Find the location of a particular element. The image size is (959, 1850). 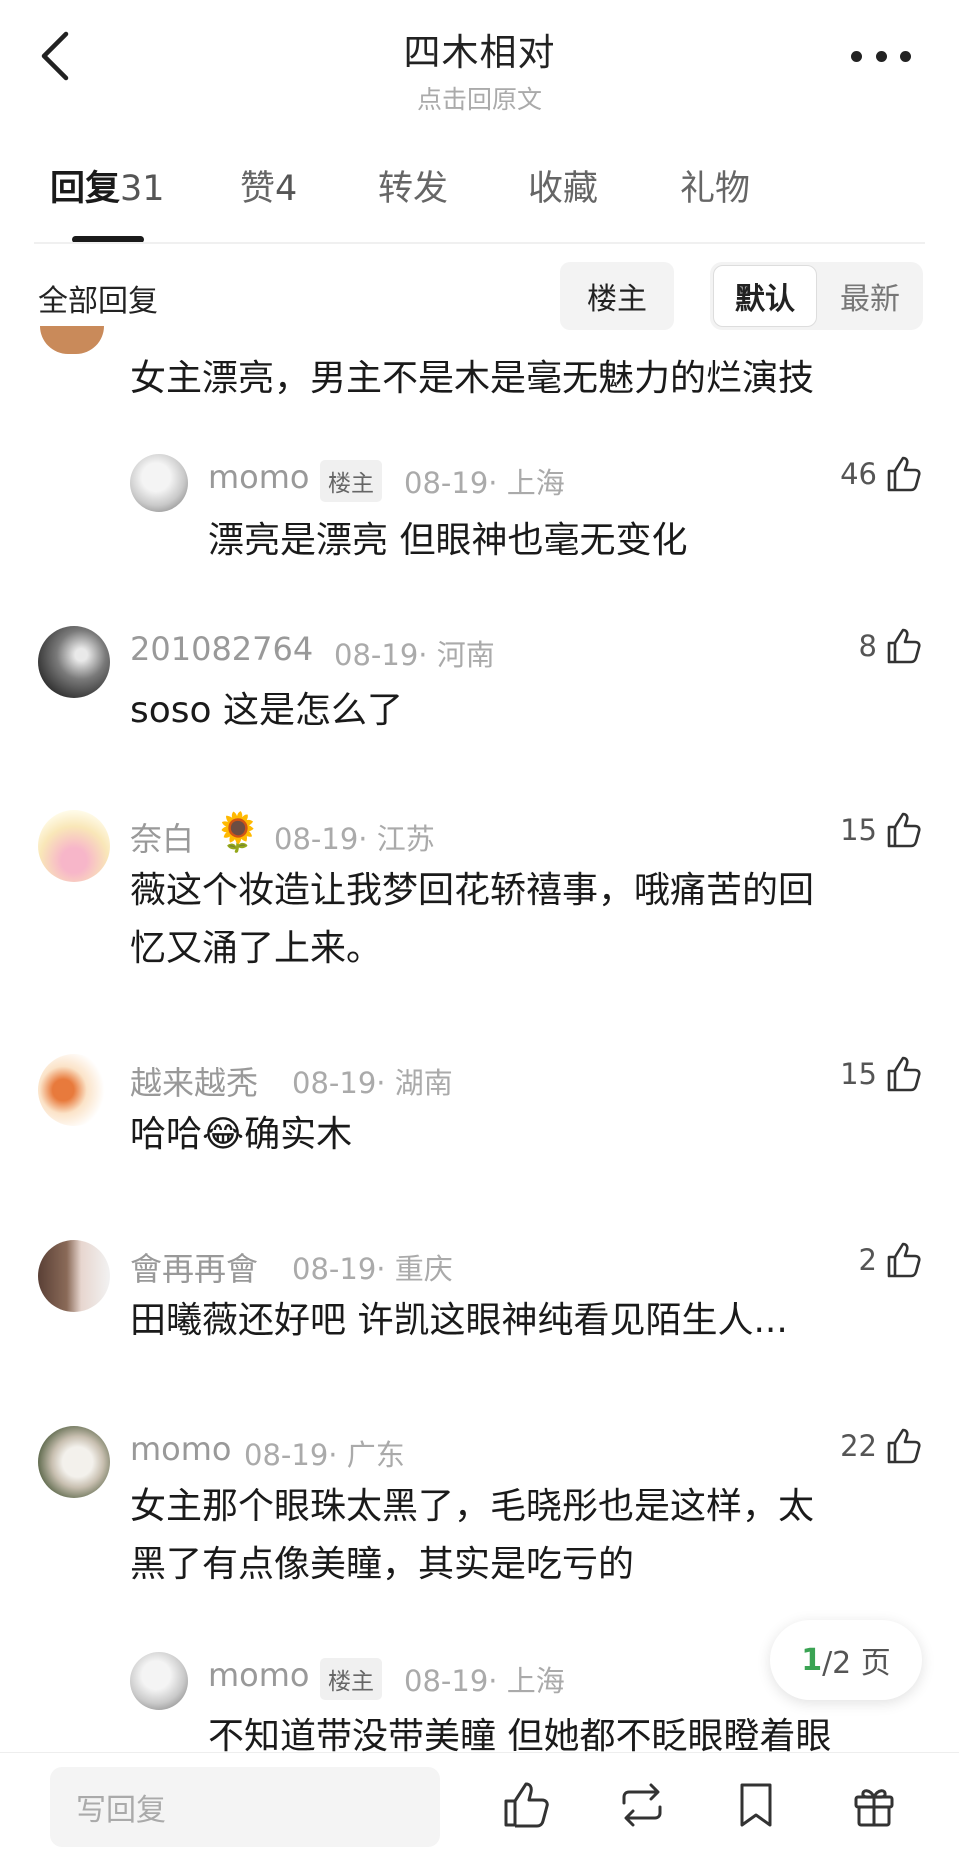

sort-latest-button: 最新 is located at coordinates (870, 296).